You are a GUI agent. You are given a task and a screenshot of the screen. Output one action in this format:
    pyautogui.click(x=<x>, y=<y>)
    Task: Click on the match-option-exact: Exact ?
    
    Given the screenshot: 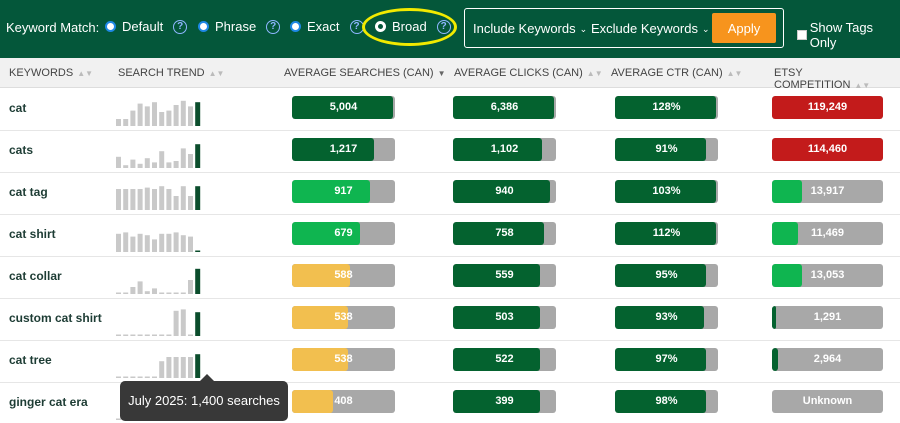 What is the action you would take?
    pyautogui.click(x=327, y=26)
    